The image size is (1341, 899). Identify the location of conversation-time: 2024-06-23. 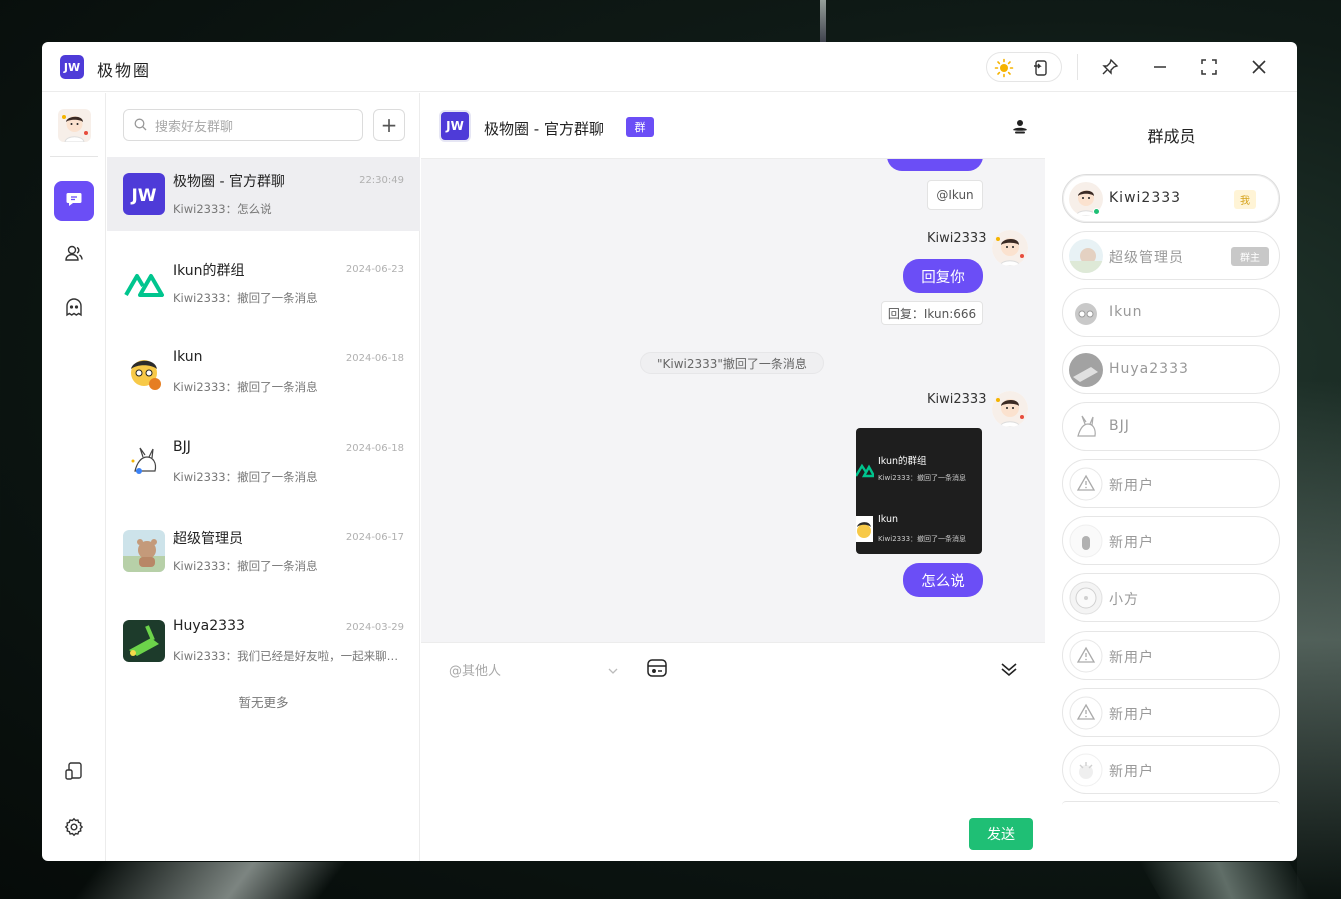
(374, 269).